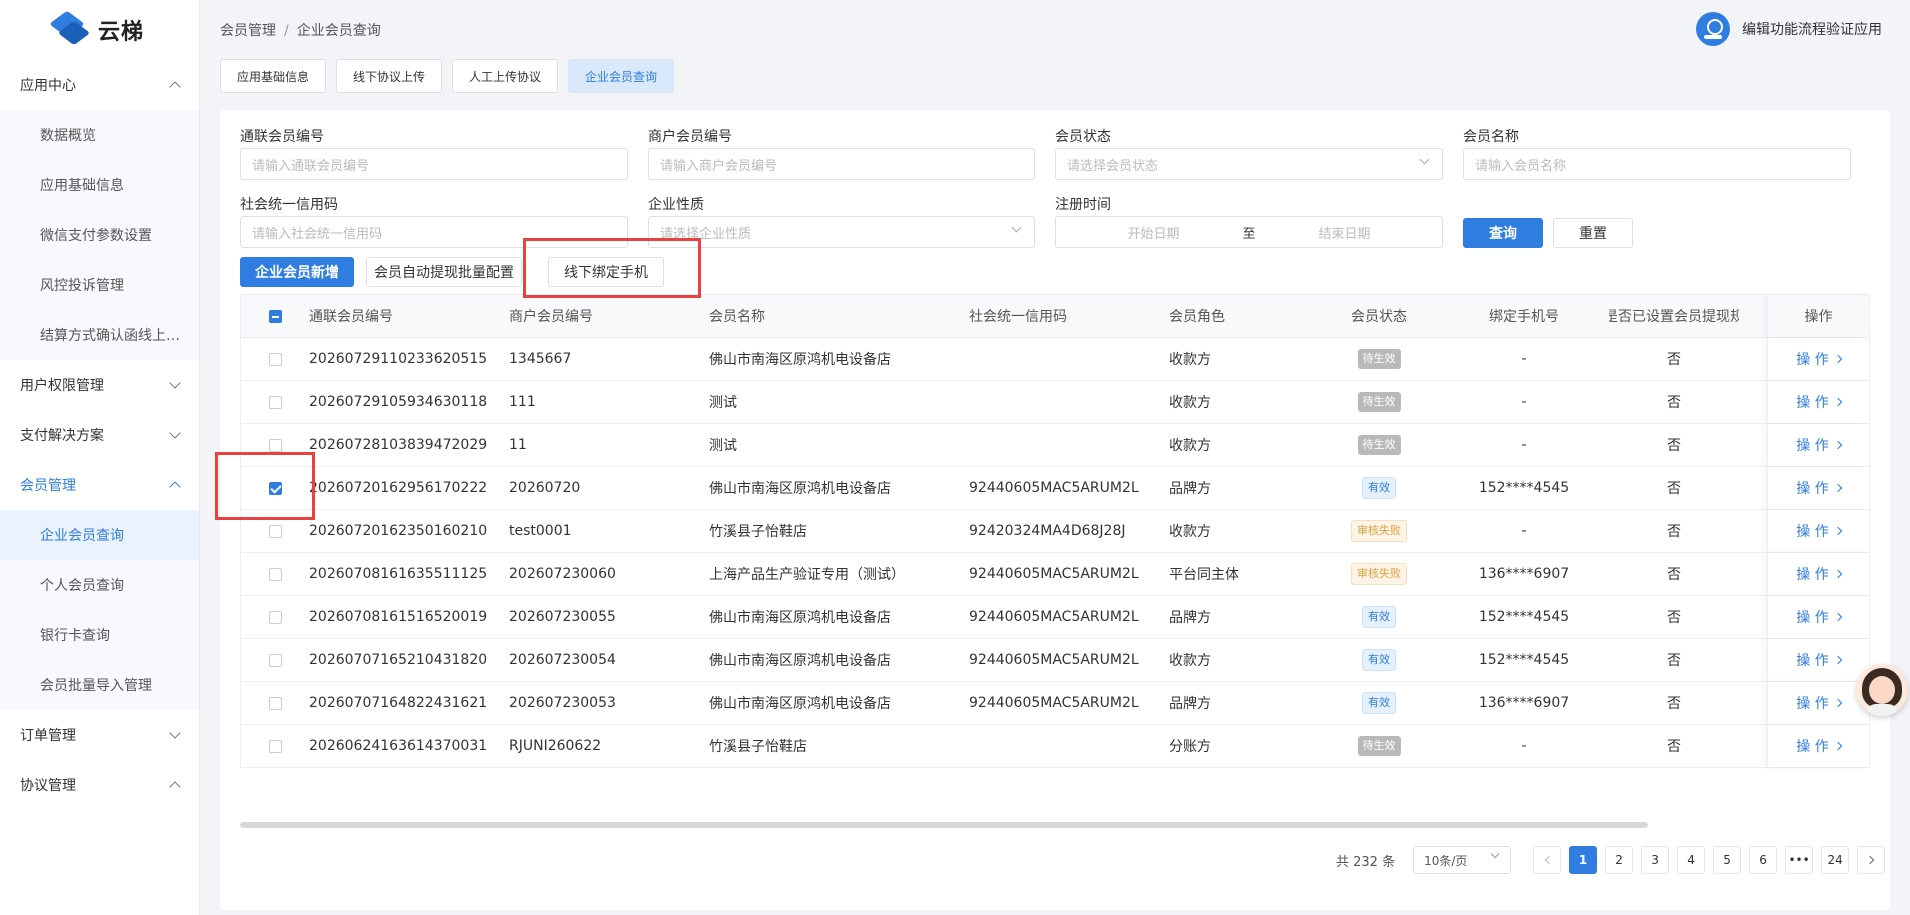 The image size is (1910, 915). I want to click on breadcrumb-item: 会员管理, so click(248, 31).